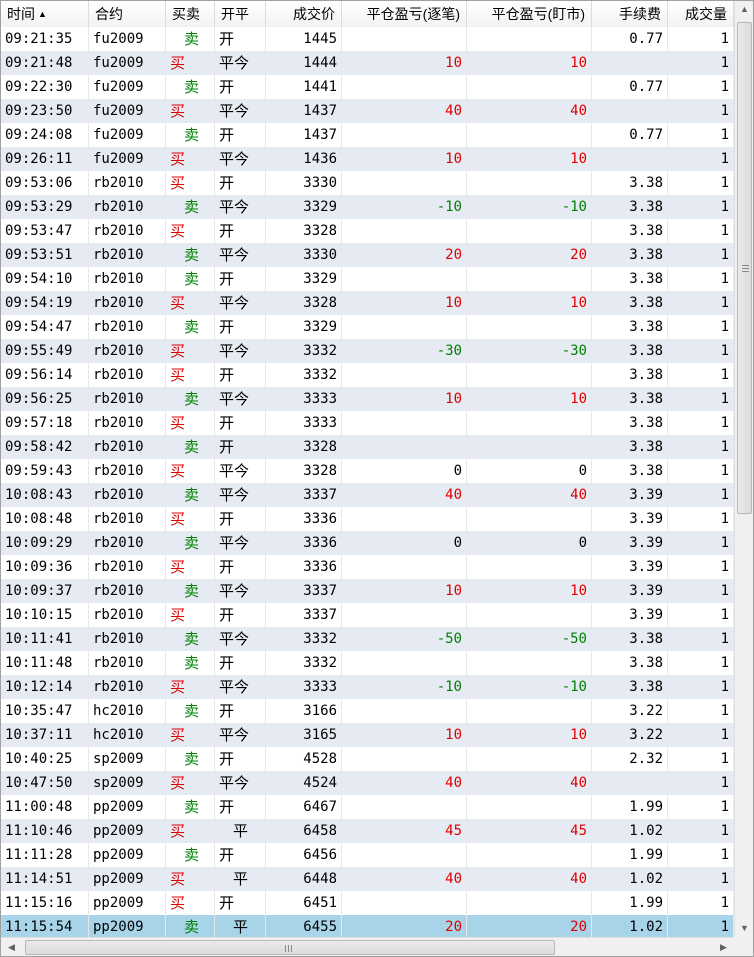 The image size is (754, 957). What do you see at coordinates (367, 903) in the screenshot?
I see `table-row: 11:15:16 pp2009 买开 6451 1.99 1` at bounding box center [367, 903].